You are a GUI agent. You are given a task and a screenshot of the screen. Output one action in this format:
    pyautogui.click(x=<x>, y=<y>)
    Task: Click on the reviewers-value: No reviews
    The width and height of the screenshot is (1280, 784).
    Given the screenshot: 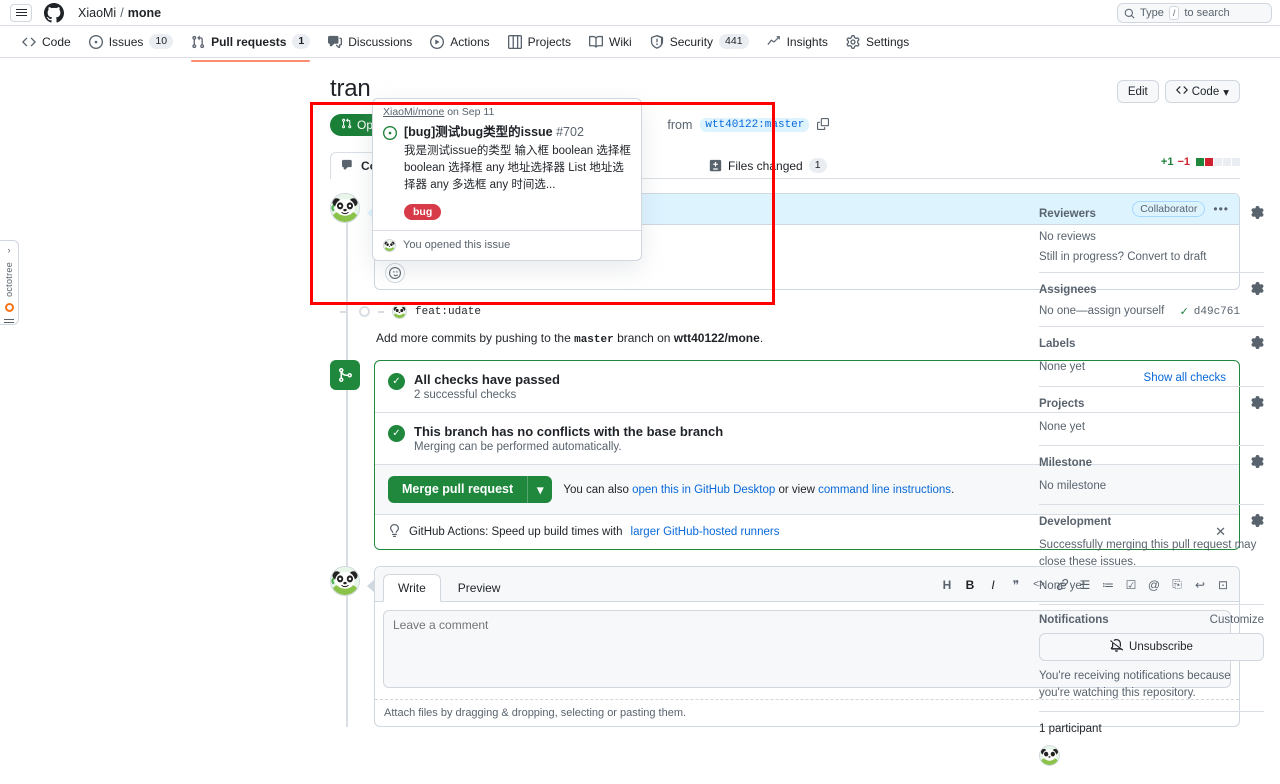 What is the action you would take?
    pyautogui.click(x=1067, y=237)
    